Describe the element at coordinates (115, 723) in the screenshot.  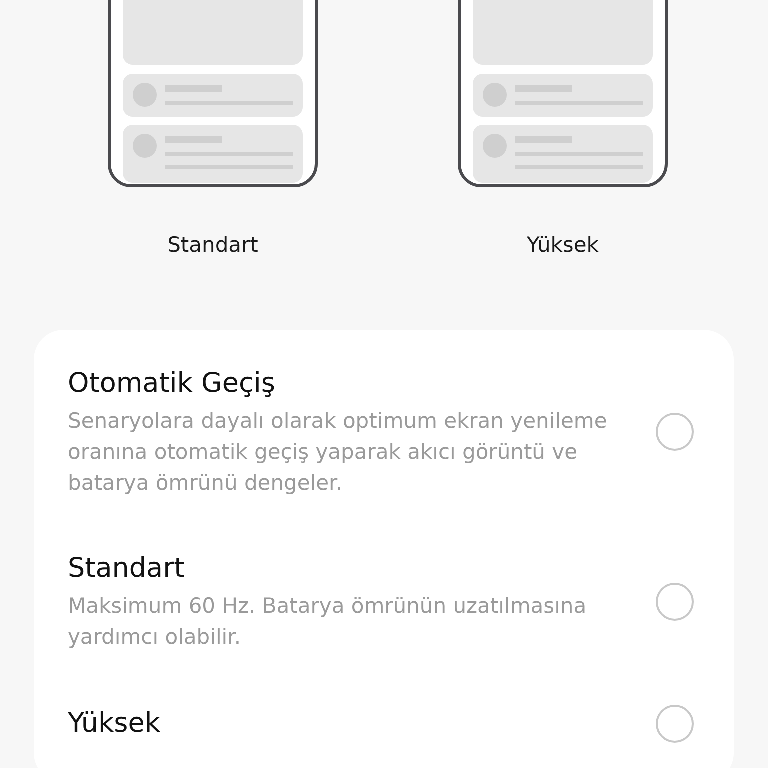
I see `option-title: Yüksek` at that location.